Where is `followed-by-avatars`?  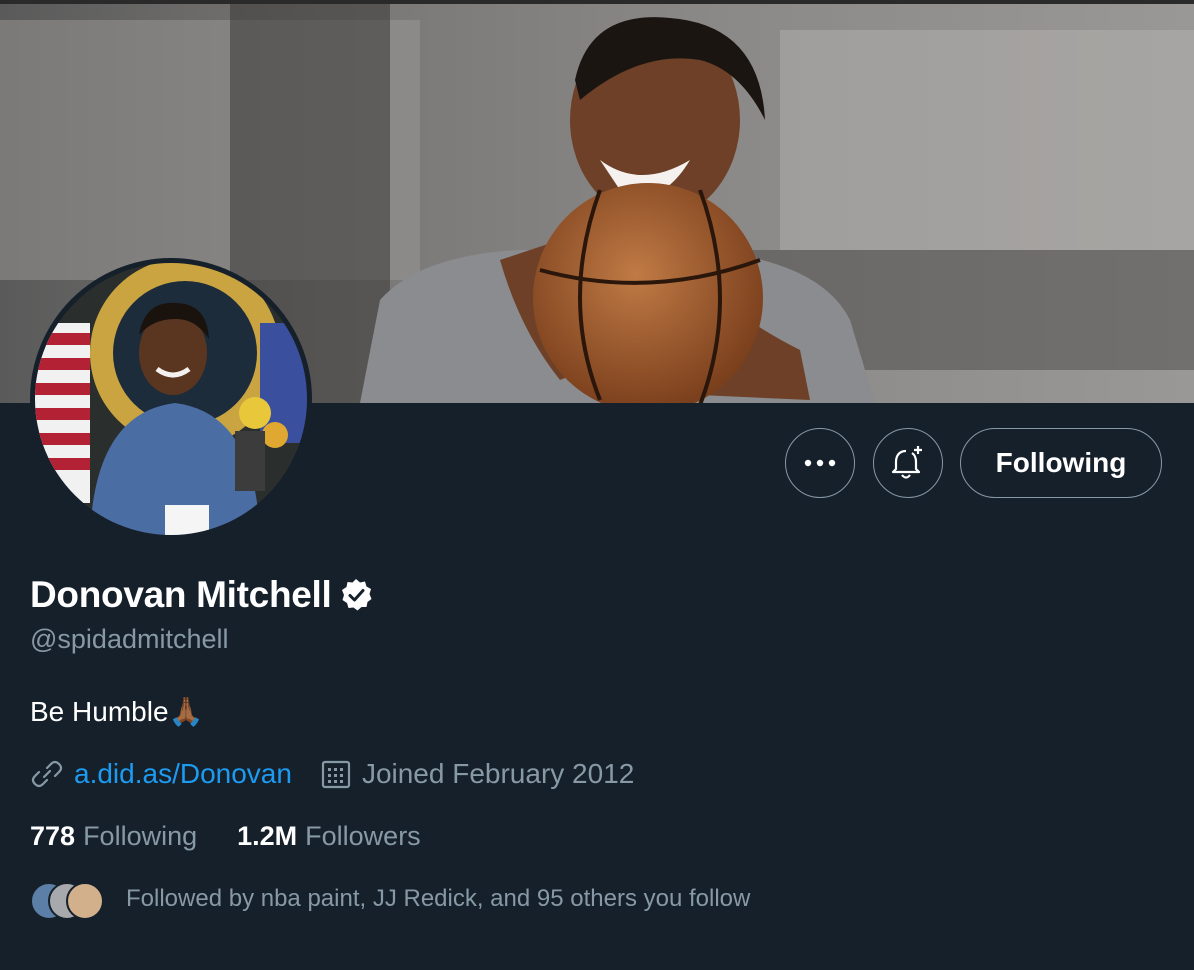 followed-by-avatars is located at coordinates (67, 900).